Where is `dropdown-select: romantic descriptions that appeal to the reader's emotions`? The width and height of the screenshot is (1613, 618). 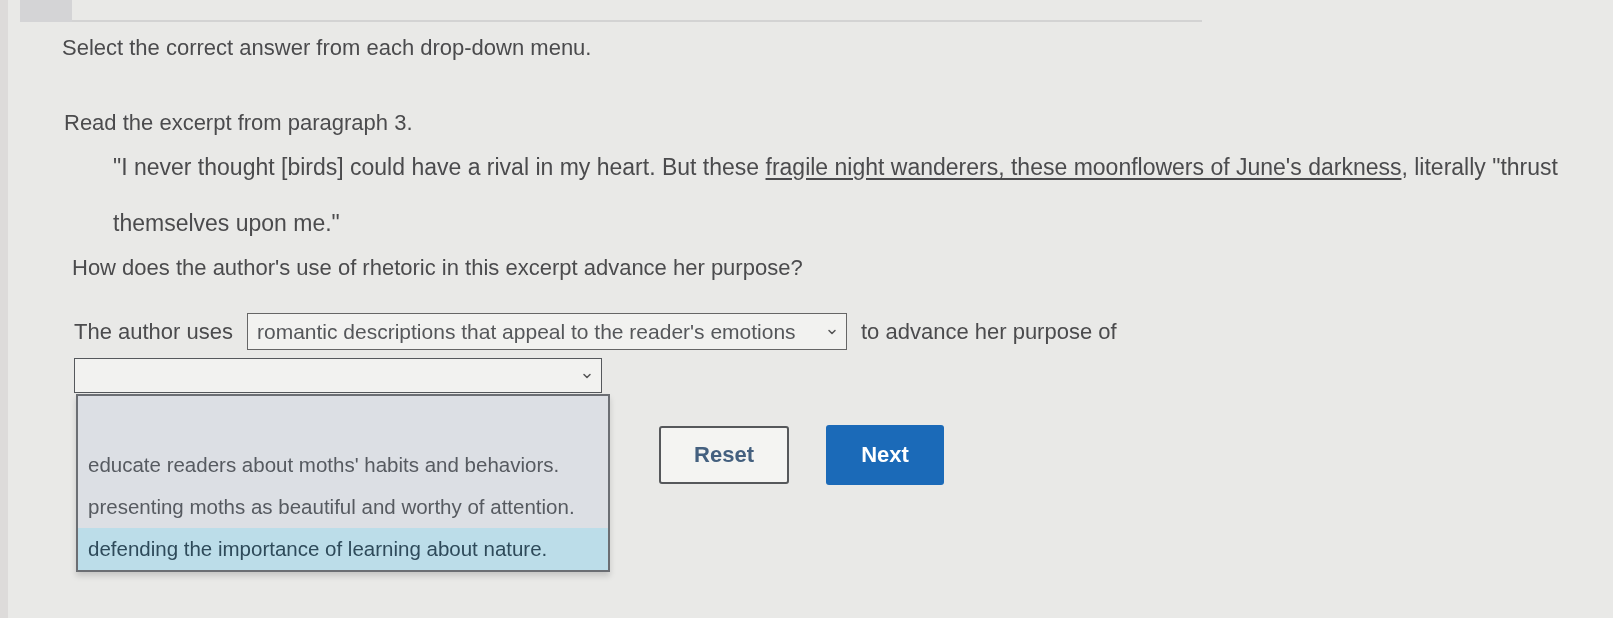 dropdown-select: romantic descriptions that appeal to the reader's emotions is located at coordinates (547, 331).